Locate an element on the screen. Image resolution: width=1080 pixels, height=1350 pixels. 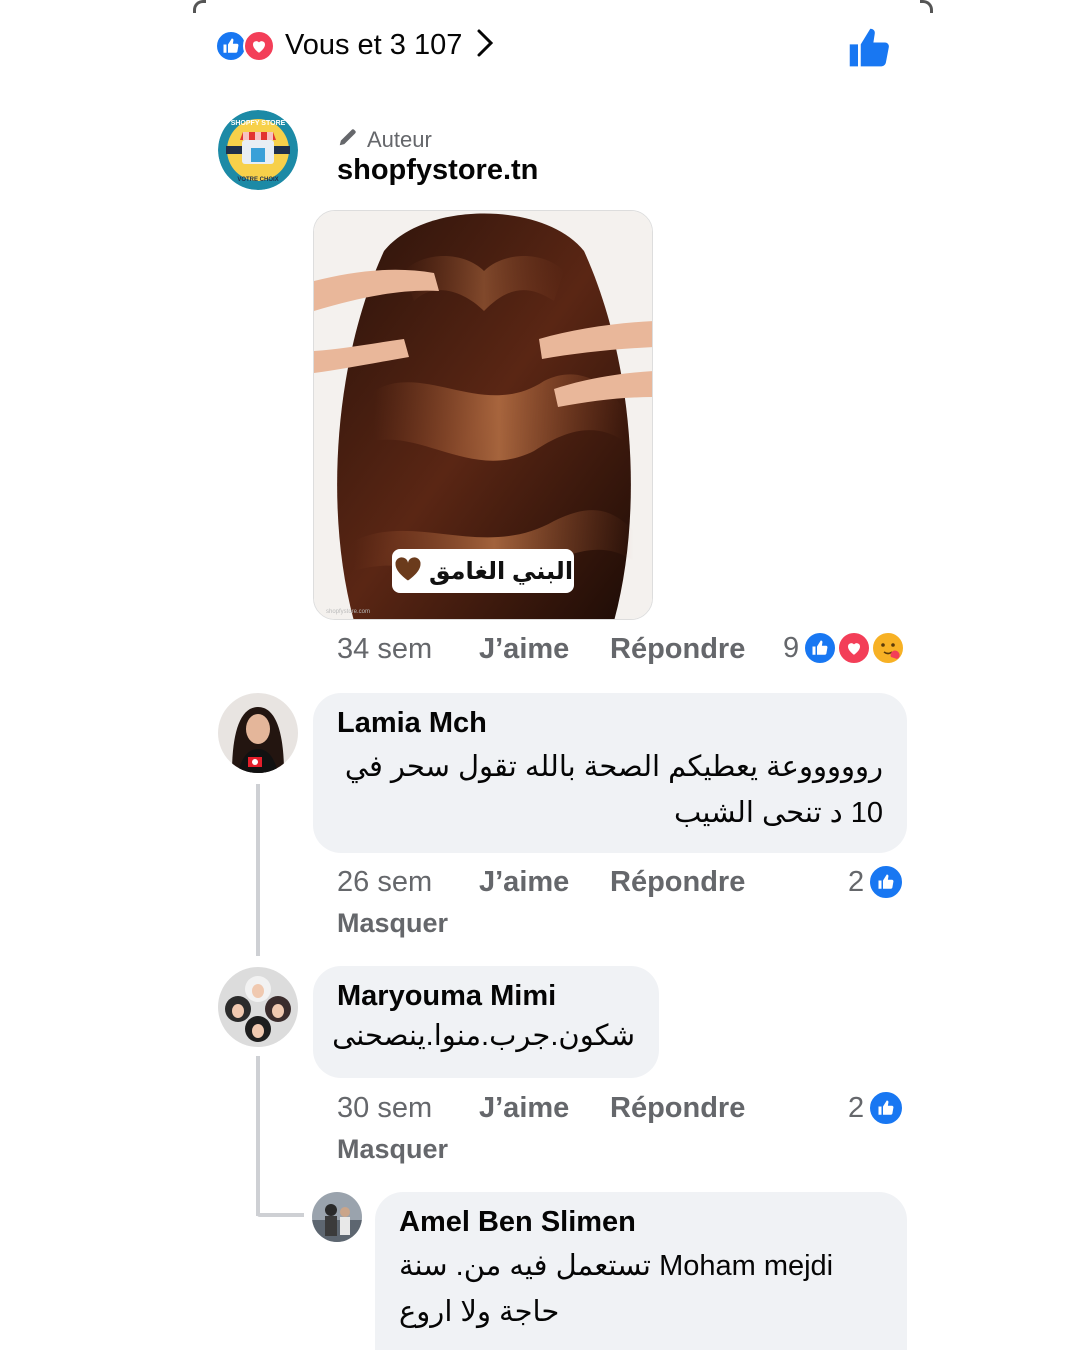
comment-text-line-2: حاجة ولا اروع is located at coordinates (479, 1312).